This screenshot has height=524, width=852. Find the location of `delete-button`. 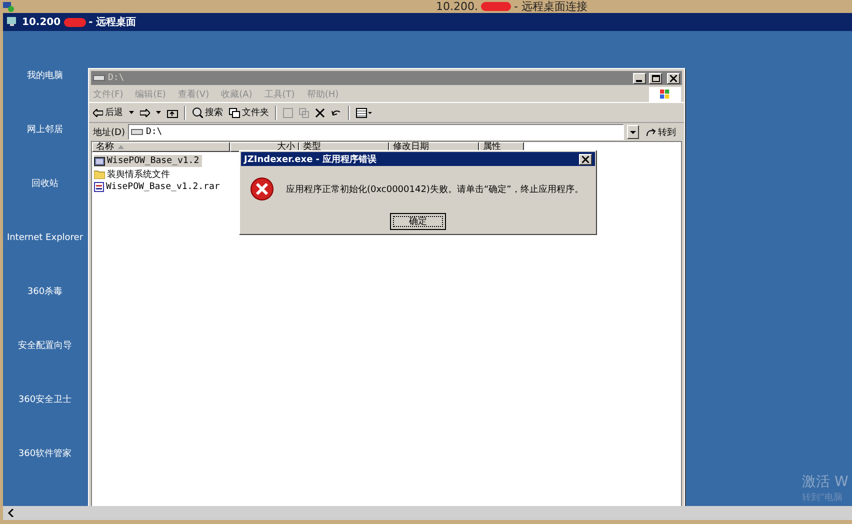

delete-button is located at coordinates (320, 113).